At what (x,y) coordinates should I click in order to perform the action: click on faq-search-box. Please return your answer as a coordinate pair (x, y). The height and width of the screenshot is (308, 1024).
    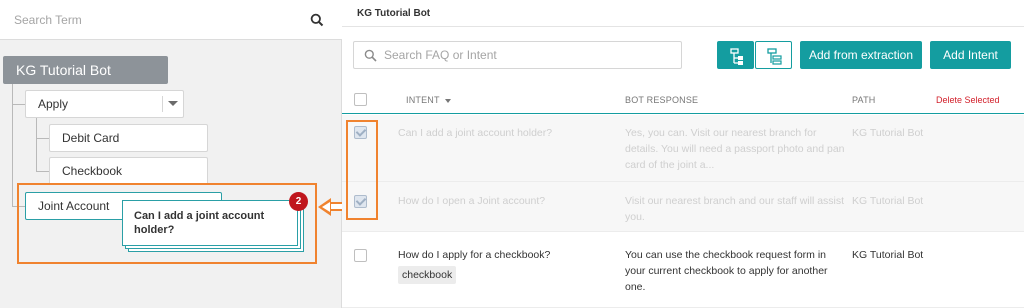
    Looking at the image, I should click on (517, 55).